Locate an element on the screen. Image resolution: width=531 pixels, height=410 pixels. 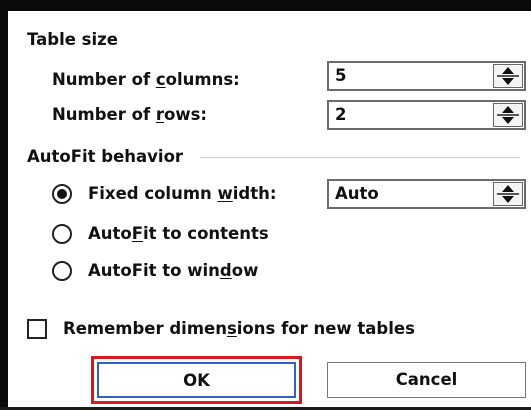
columns-spinner: 5 is located at coordinates (426, 76).